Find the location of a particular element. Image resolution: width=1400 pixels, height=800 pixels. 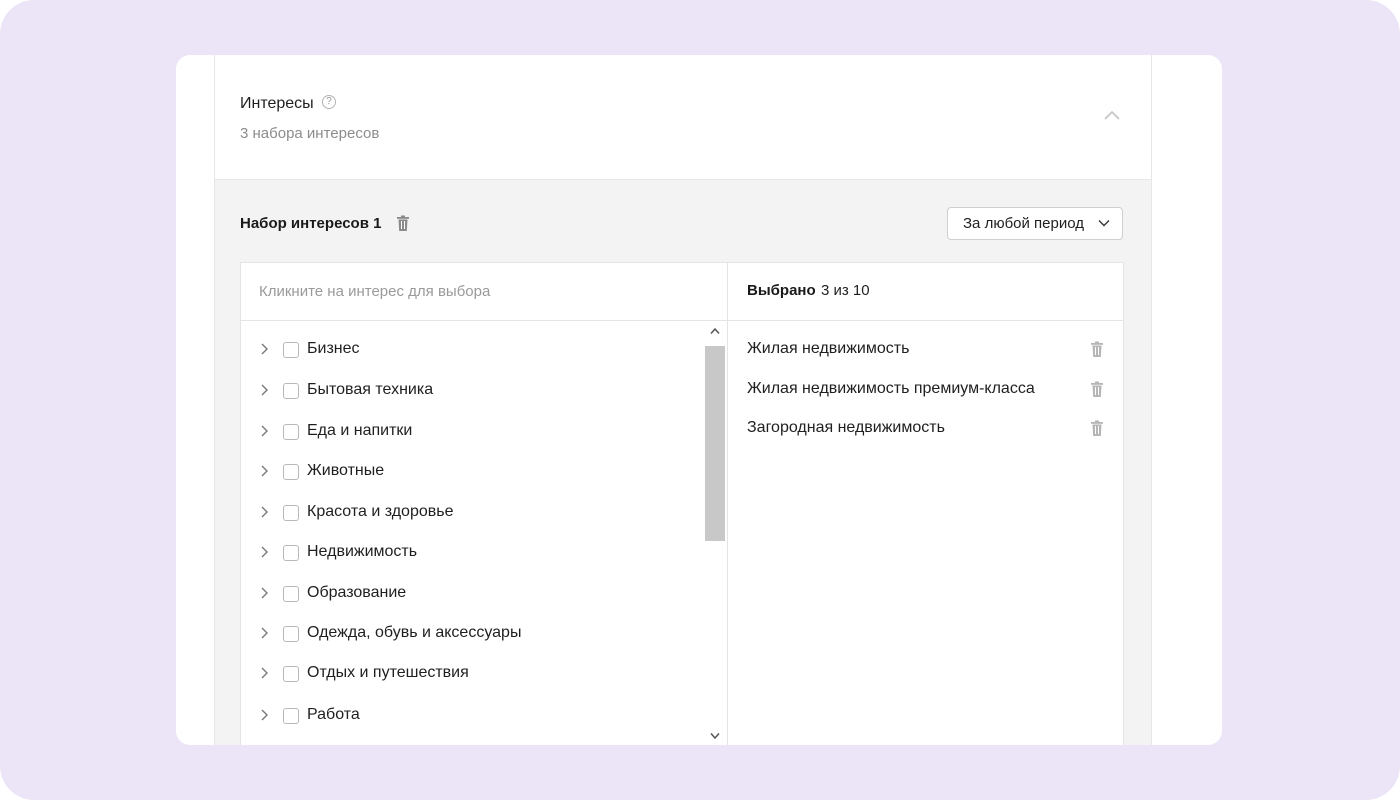

selected-item-label: Загородная недвижимость is located at coordinates (846, 427).